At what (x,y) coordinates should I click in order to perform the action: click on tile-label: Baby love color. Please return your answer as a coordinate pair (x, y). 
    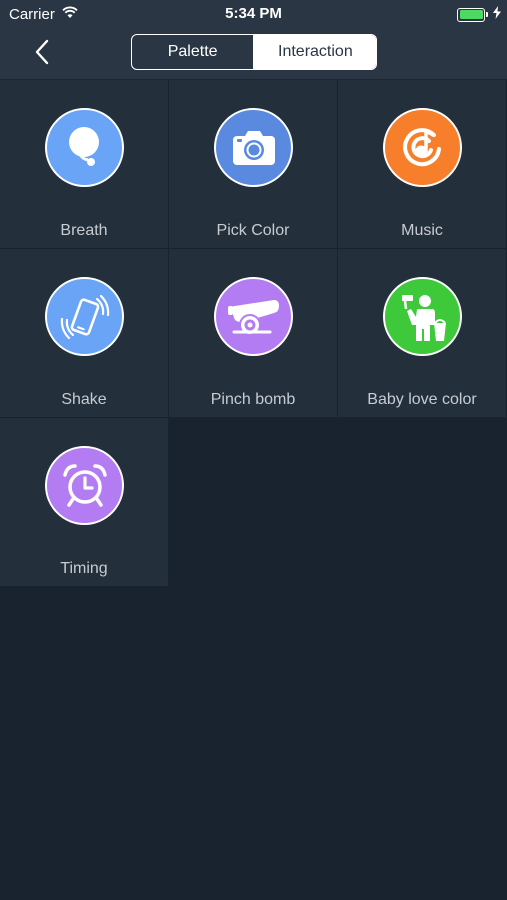
    Looking at the image, I should click on (422, 399).